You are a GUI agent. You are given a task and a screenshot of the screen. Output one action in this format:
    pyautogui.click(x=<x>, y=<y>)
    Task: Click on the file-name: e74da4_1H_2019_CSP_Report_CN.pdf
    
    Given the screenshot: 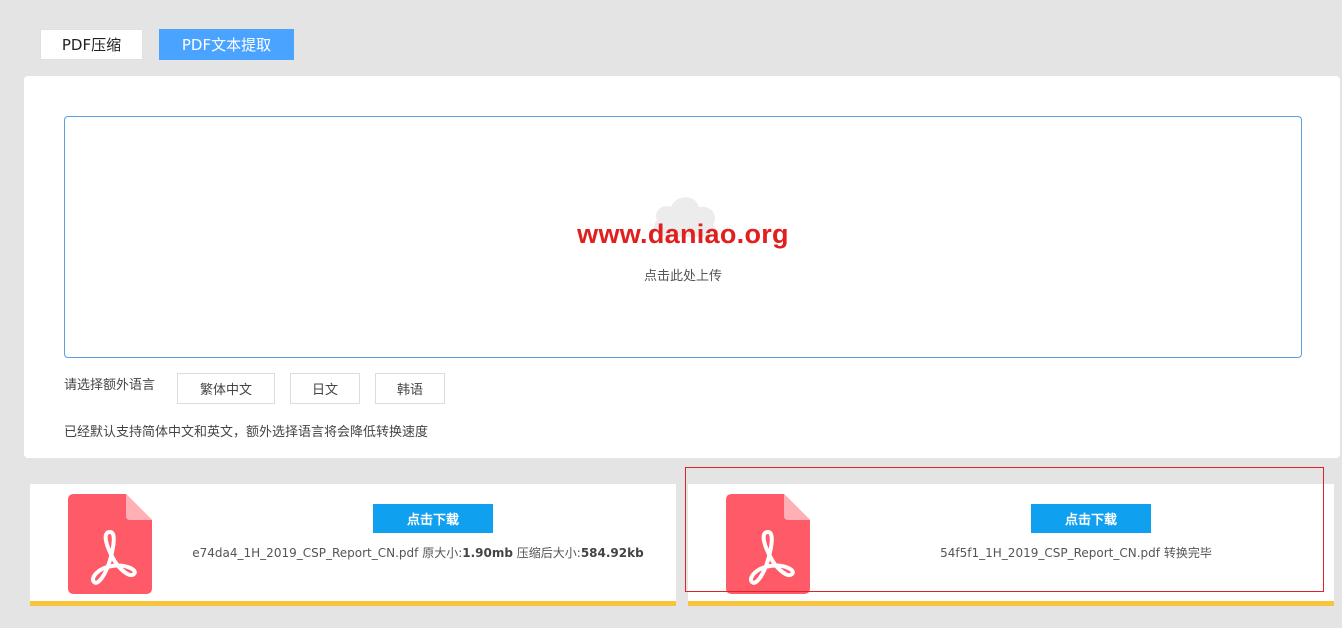 What is the action you would take?
    pyautogui.click(x=305, y=553)
    